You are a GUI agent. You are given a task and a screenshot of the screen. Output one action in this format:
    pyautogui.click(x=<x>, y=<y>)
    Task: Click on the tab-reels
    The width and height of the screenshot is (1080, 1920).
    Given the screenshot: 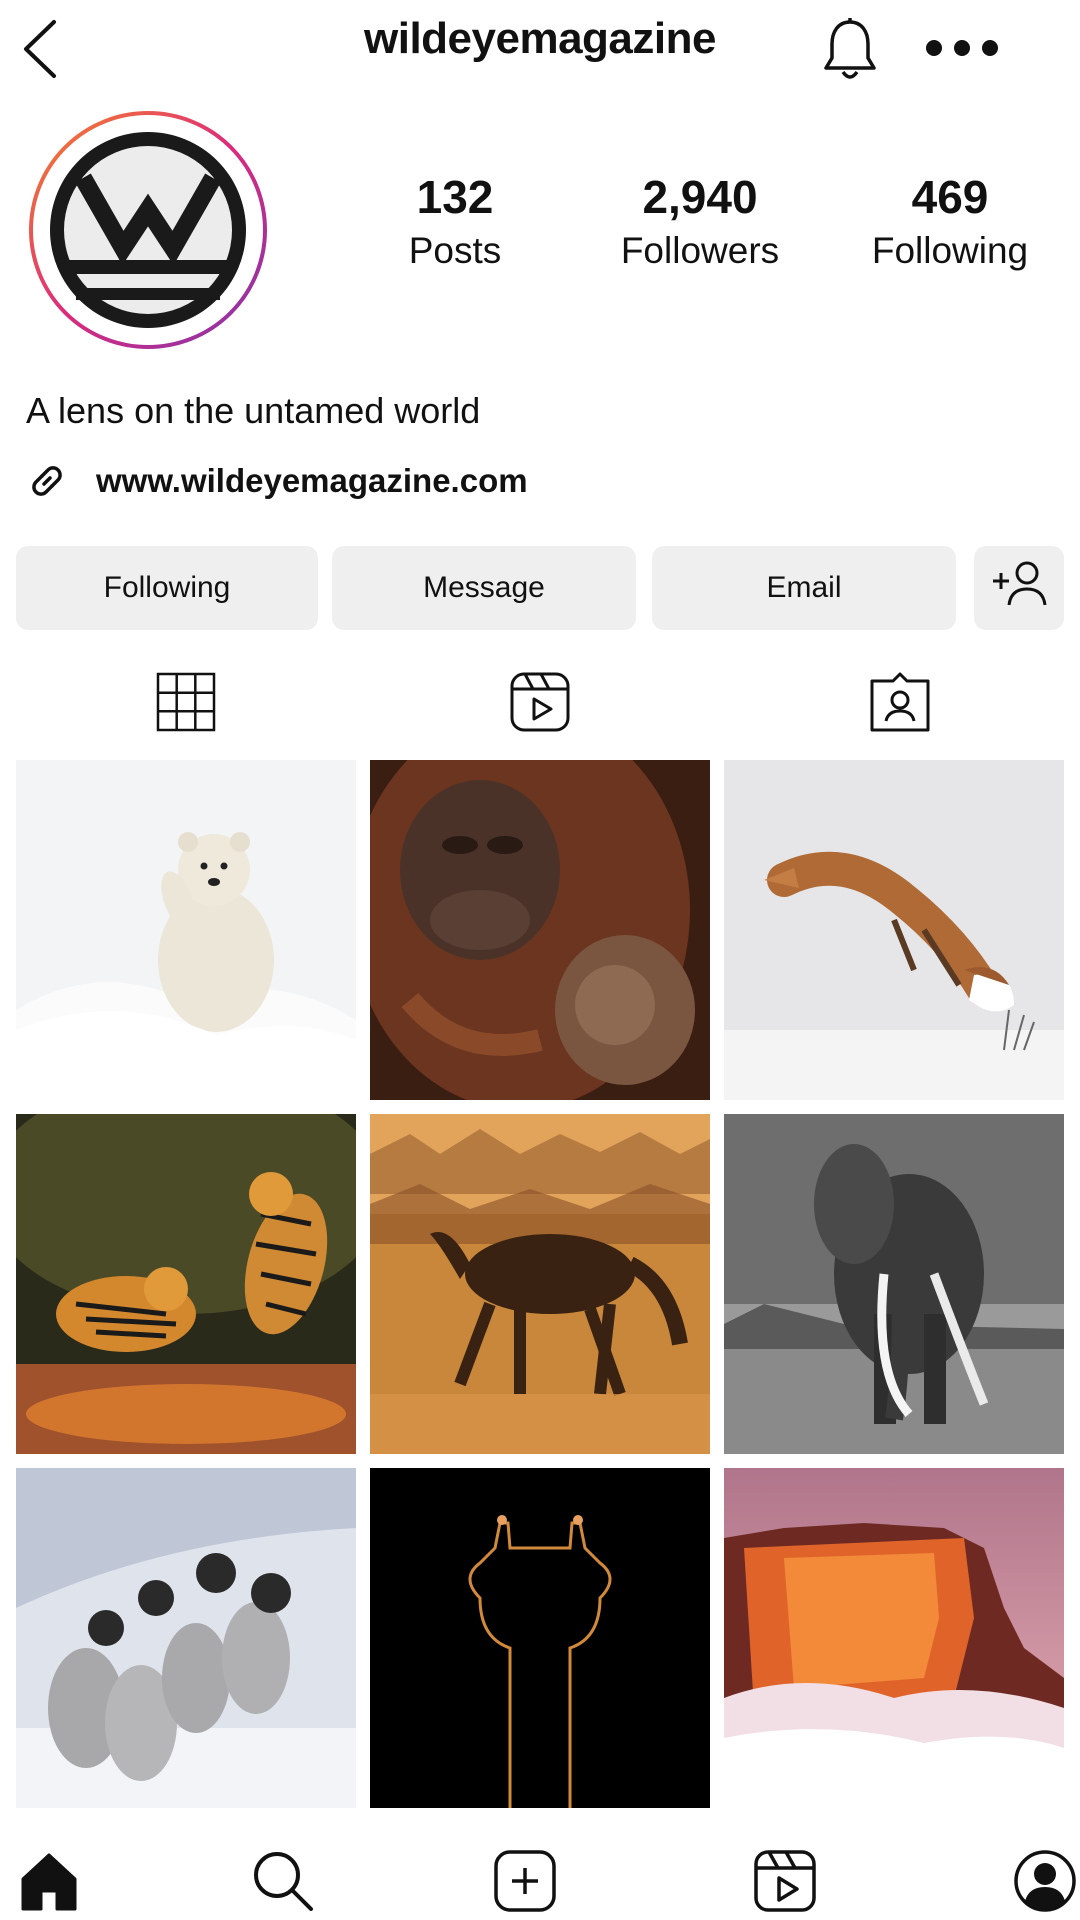 What is the action you would take?
    pyautogui.click(x=540, y=704)
    